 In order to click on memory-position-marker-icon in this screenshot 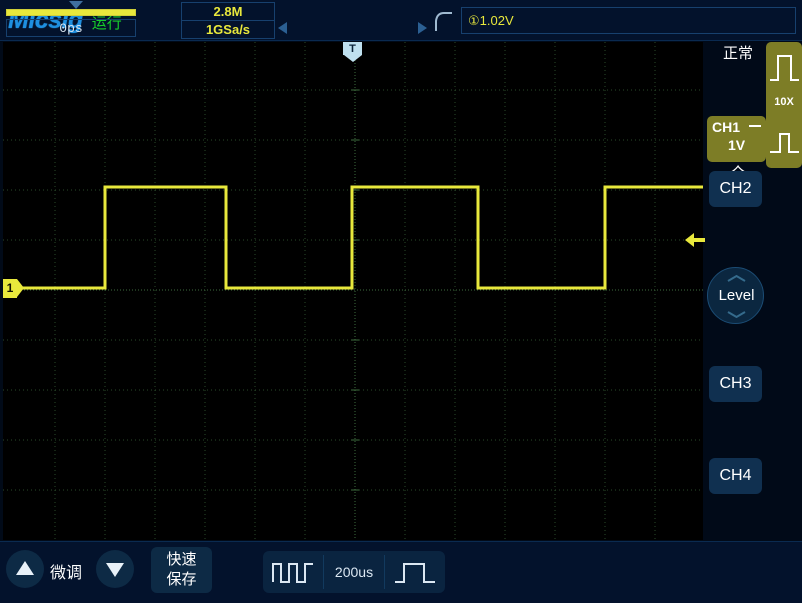, I will do `click(76, 5)`.